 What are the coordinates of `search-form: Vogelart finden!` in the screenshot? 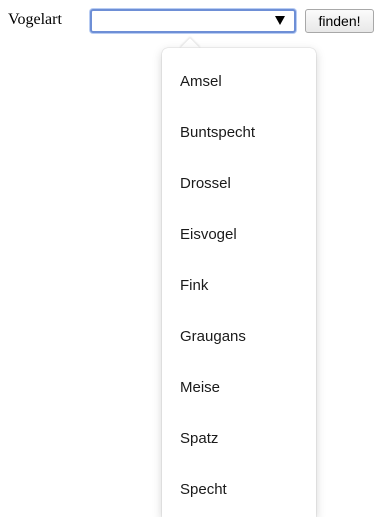 It's located at (190, 20).